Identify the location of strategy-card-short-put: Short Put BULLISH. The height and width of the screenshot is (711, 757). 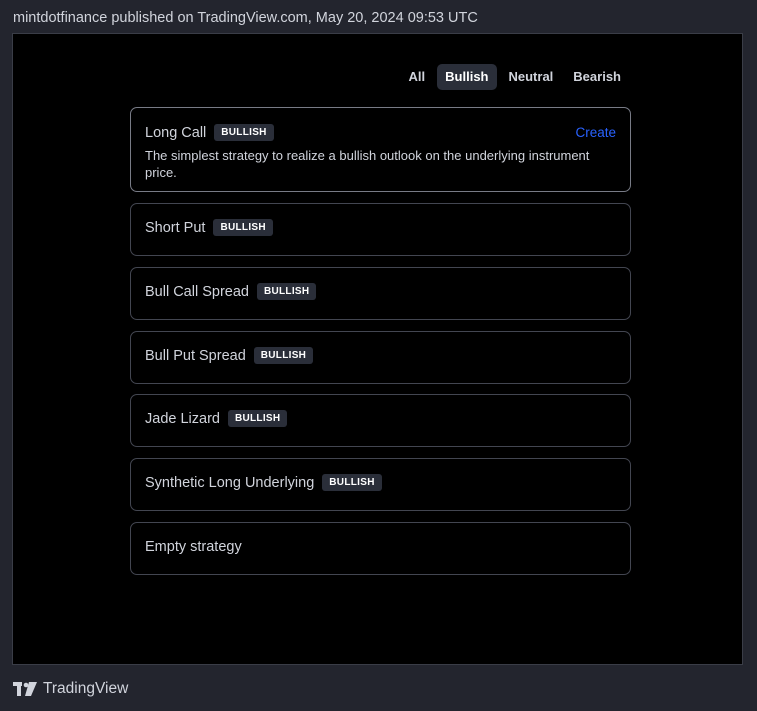
(380, 229).